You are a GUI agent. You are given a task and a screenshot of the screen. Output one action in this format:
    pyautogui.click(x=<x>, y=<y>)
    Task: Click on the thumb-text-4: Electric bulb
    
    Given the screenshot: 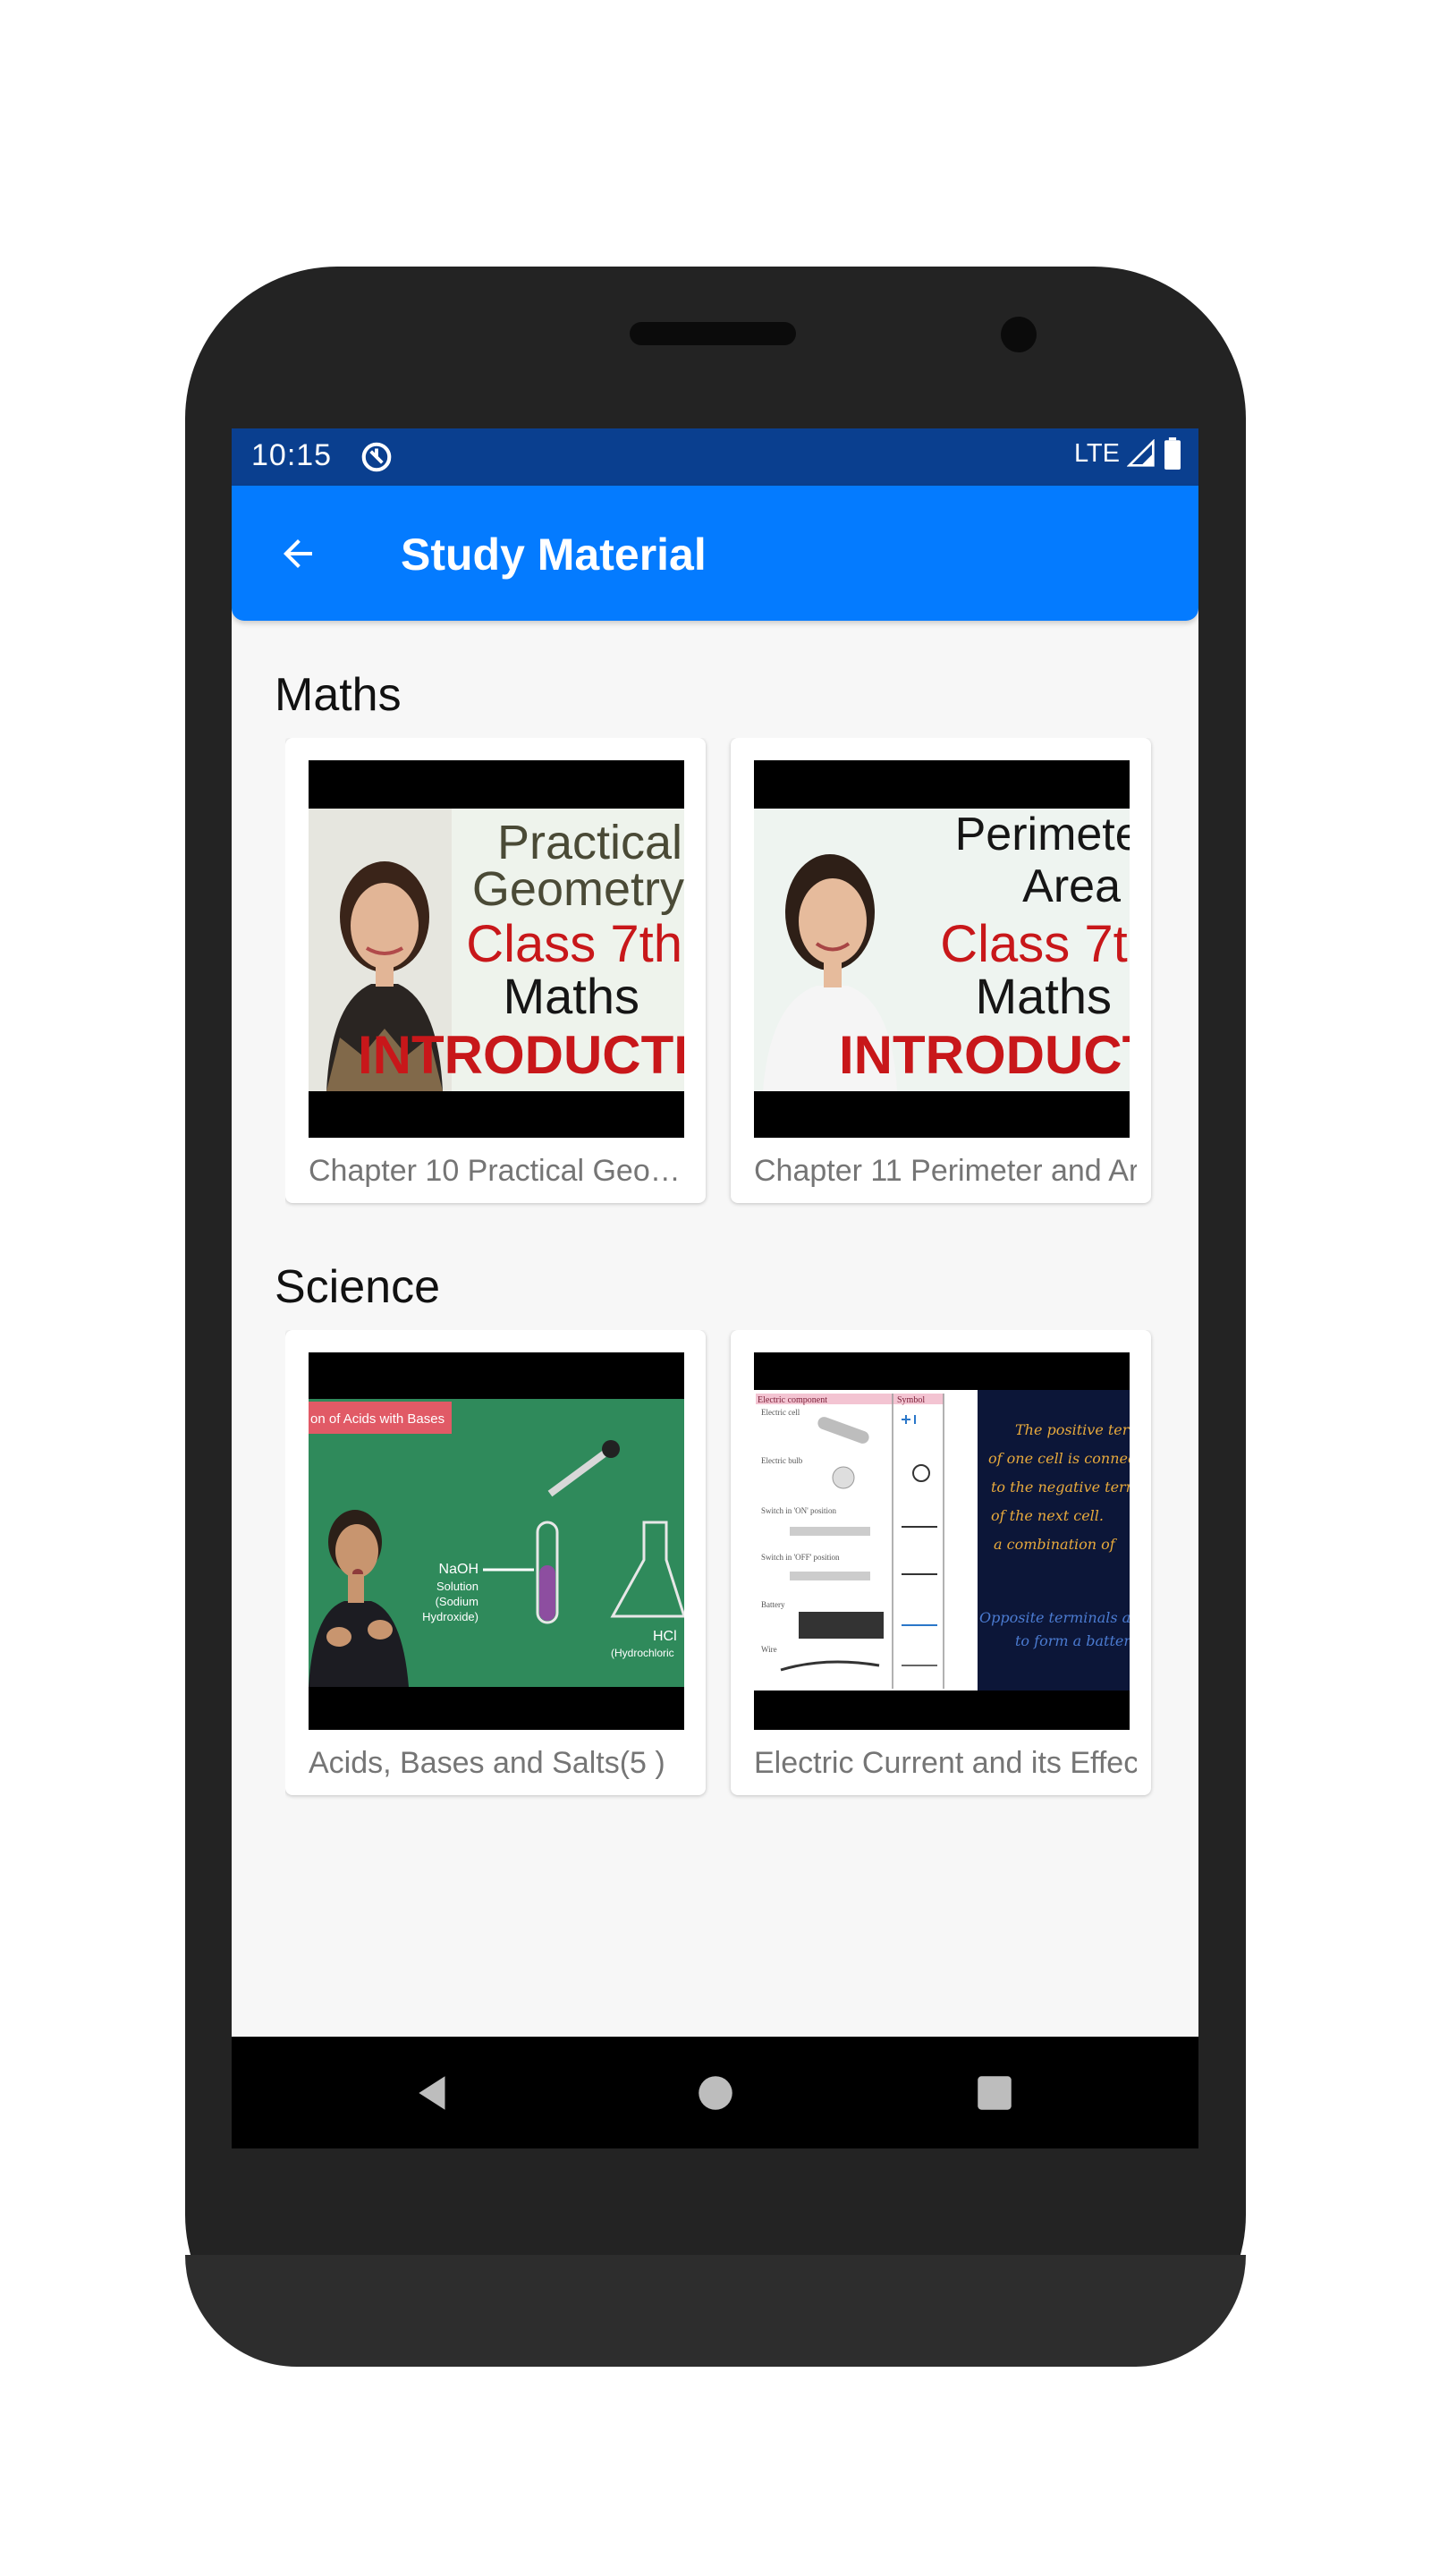 What is the action you would take?
    pyautogui.click(x=782, y=1460)
    